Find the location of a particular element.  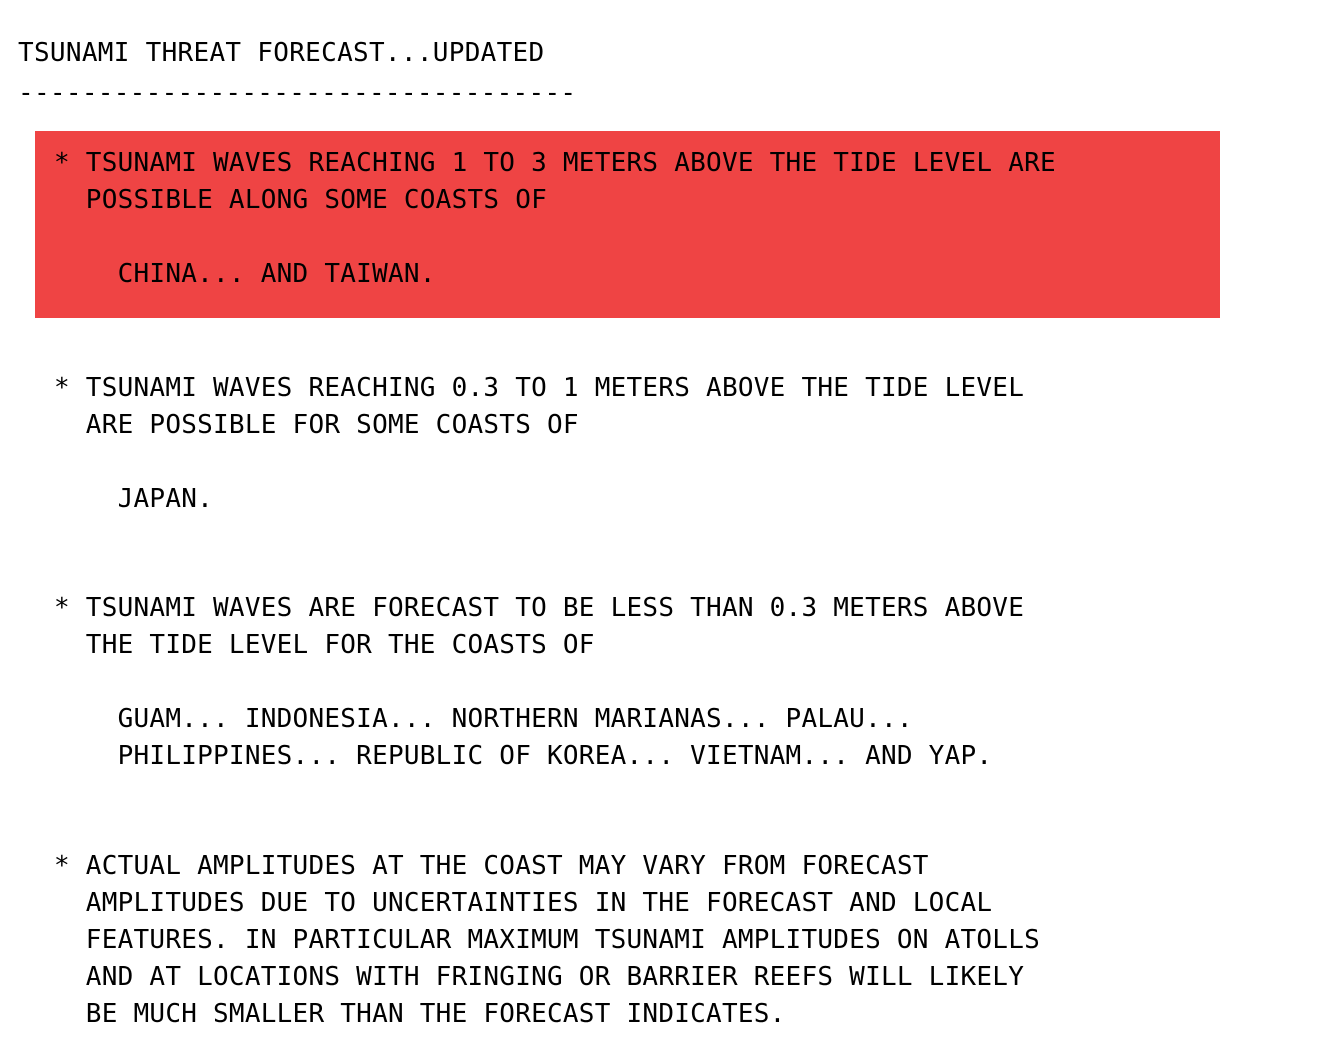

threat-minor-spacer is located at coordinates (675, 682).